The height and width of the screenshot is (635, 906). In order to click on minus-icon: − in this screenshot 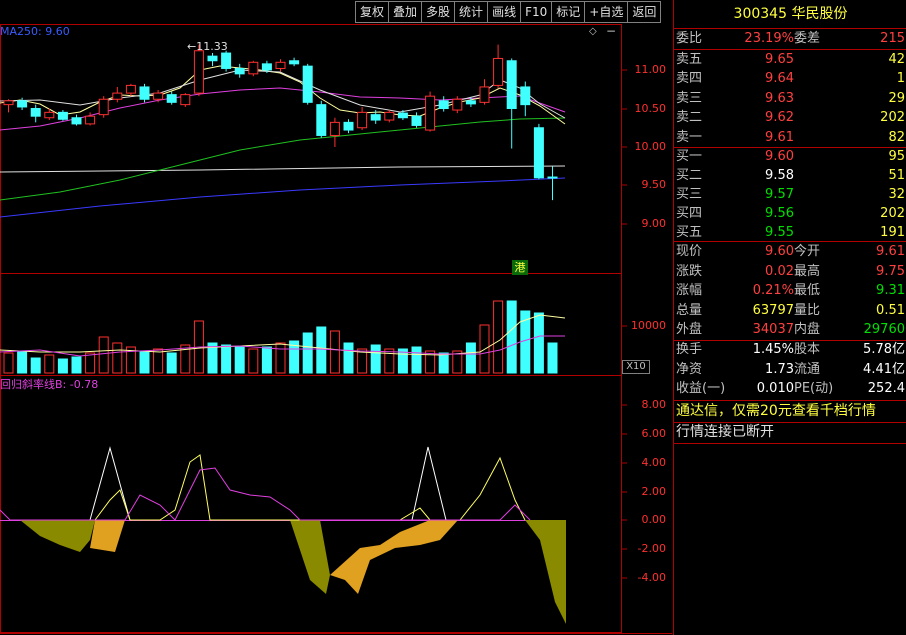, I will do `click(611, 31)`.